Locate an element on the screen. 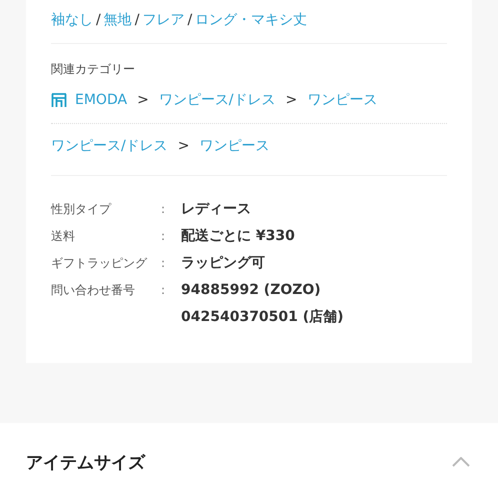  section-title: アイテムサイズ is located at coordinates (85, 463).